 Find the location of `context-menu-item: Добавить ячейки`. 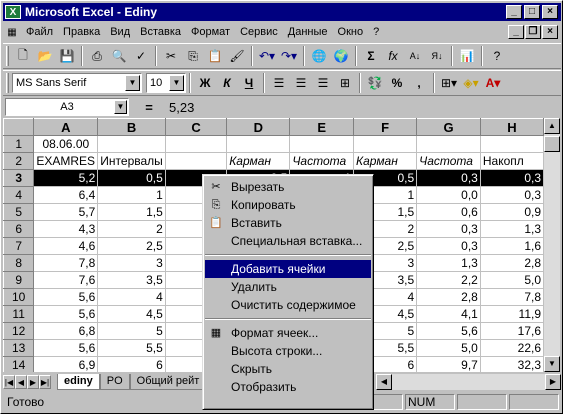

context-menu-item: Добавить ячейки is located at coordinates (288, 269).